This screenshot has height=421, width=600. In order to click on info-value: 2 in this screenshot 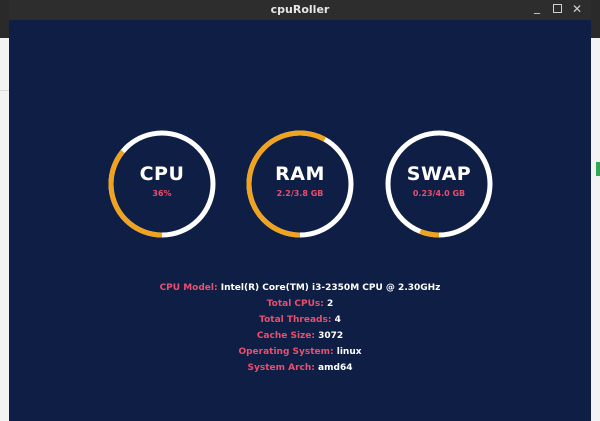, I will do `click(330, 304)`.